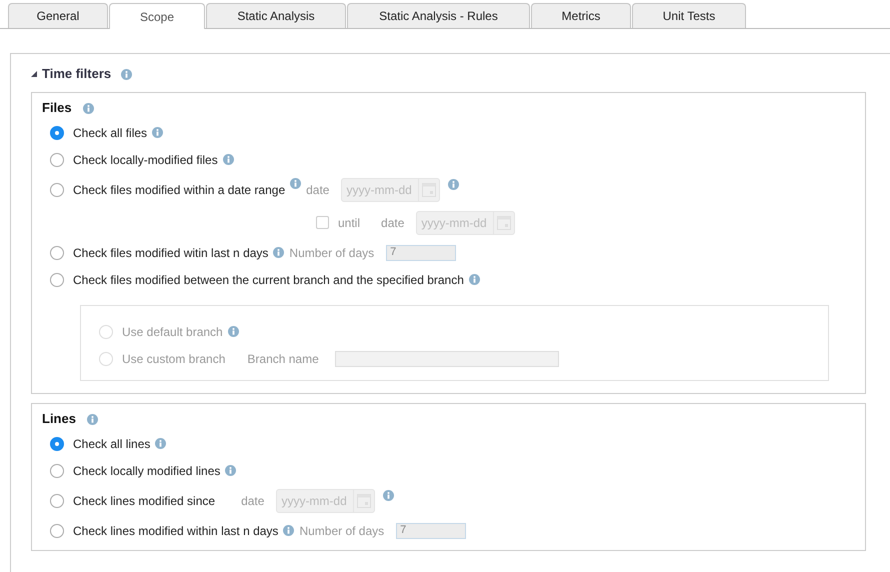 This screenshot has height=572, width=890. What do you see at coordinates (144, 501) in the screenshot?
I see `option-label: Check lines modified since` at bounding box center [144, 501].